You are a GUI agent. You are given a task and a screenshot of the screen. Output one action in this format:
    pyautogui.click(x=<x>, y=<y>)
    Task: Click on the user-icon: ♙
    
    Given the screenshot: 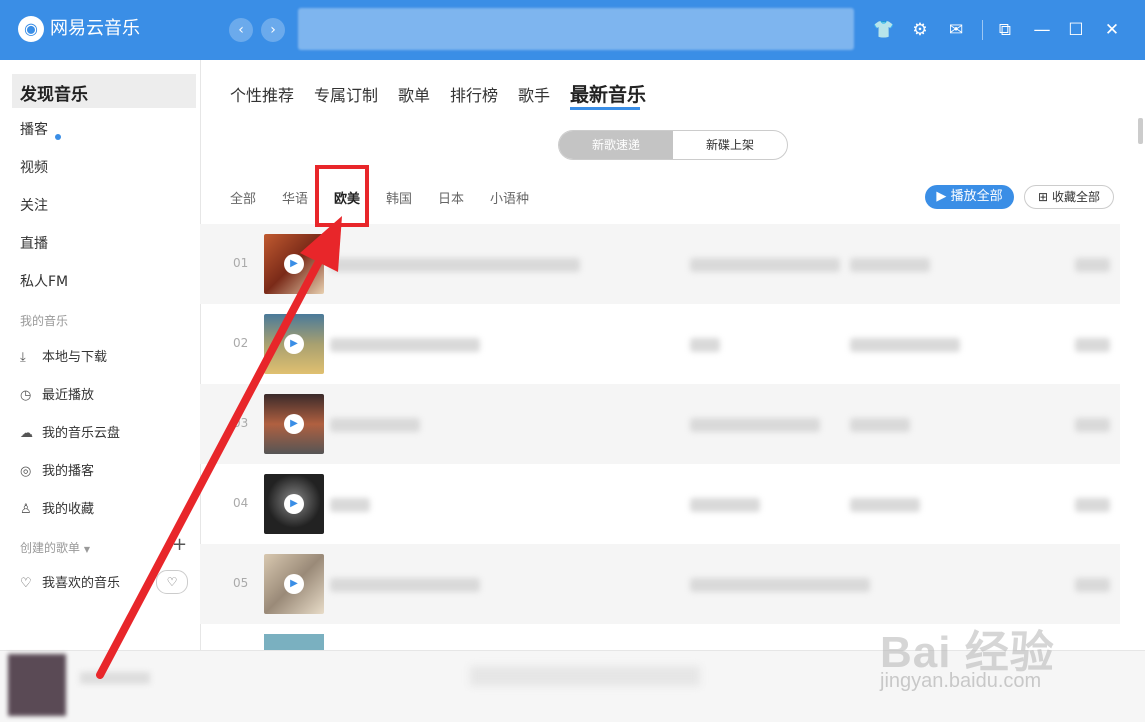 What is the action you would take?
    pyautogui.click(x=26, y=509)
    